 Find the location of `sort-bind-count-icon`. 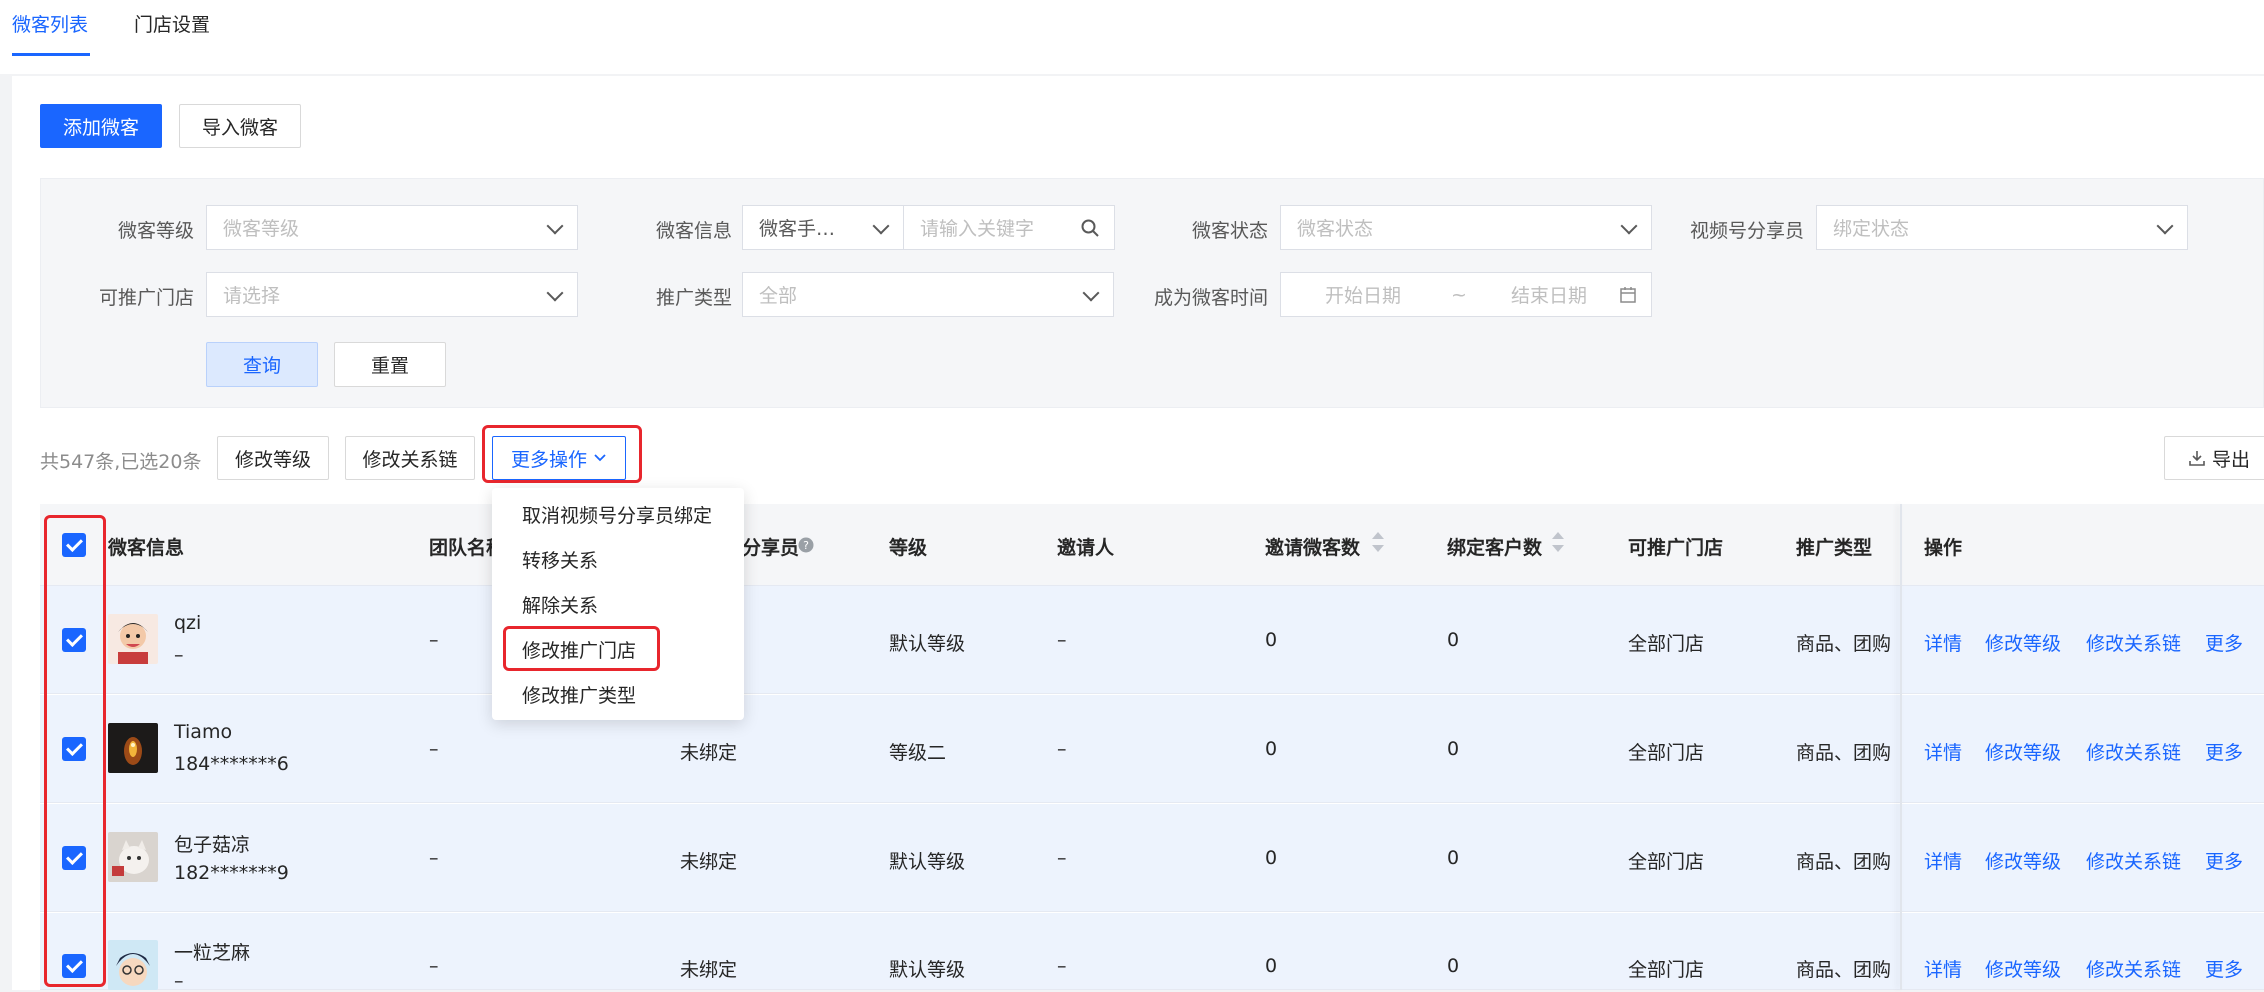

sort-bind-count-icon is located at coordinates (1558, 542).